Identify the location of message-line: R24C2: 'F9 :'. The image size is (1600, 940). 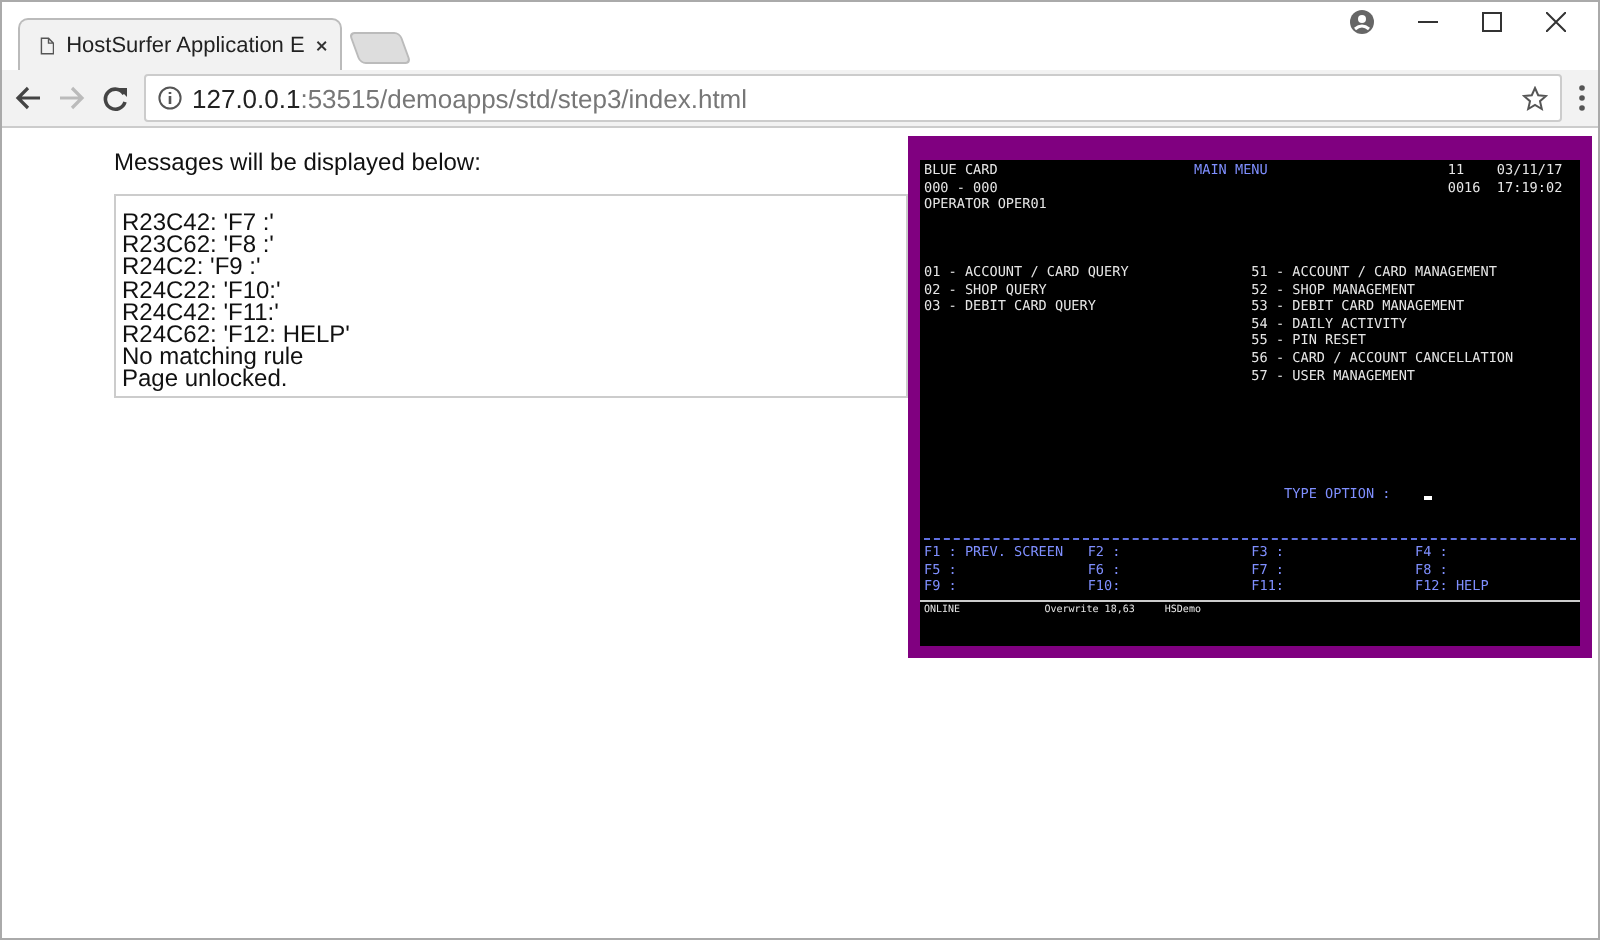
(192, 268).